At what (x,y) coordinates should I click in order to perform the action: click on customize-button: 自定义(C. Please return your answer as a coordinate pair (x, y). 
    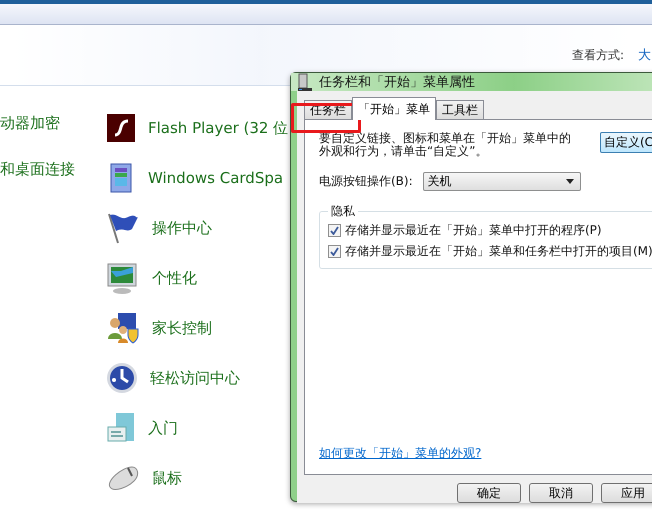
    Looking at the image, I should click on (626, 142).